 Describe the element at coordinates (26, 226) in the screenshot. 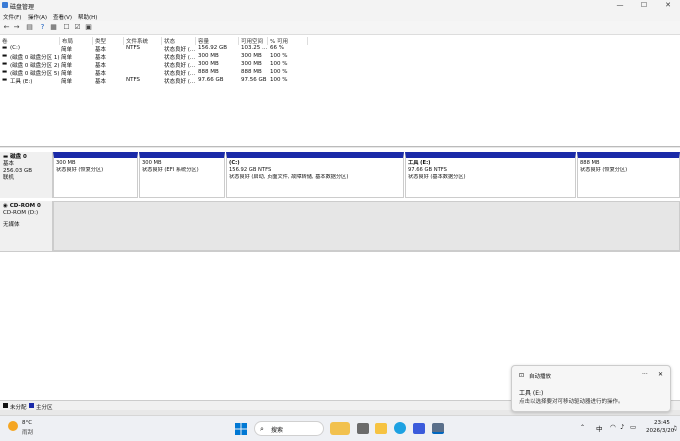

I see `cdrom-0-label: ◉ CD-ROM 0 CD-ROM (D:) 无媒体` at that location.